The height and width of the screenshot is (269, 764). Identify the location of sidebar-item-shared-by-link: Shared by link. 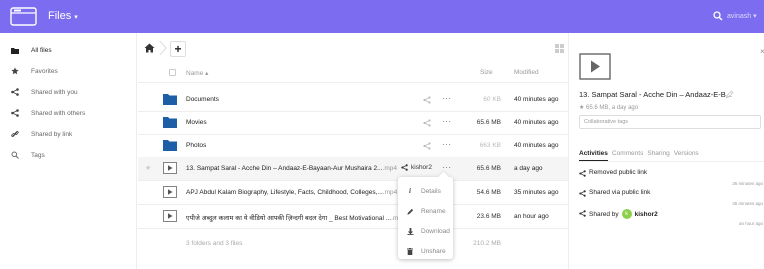
(68, 134).